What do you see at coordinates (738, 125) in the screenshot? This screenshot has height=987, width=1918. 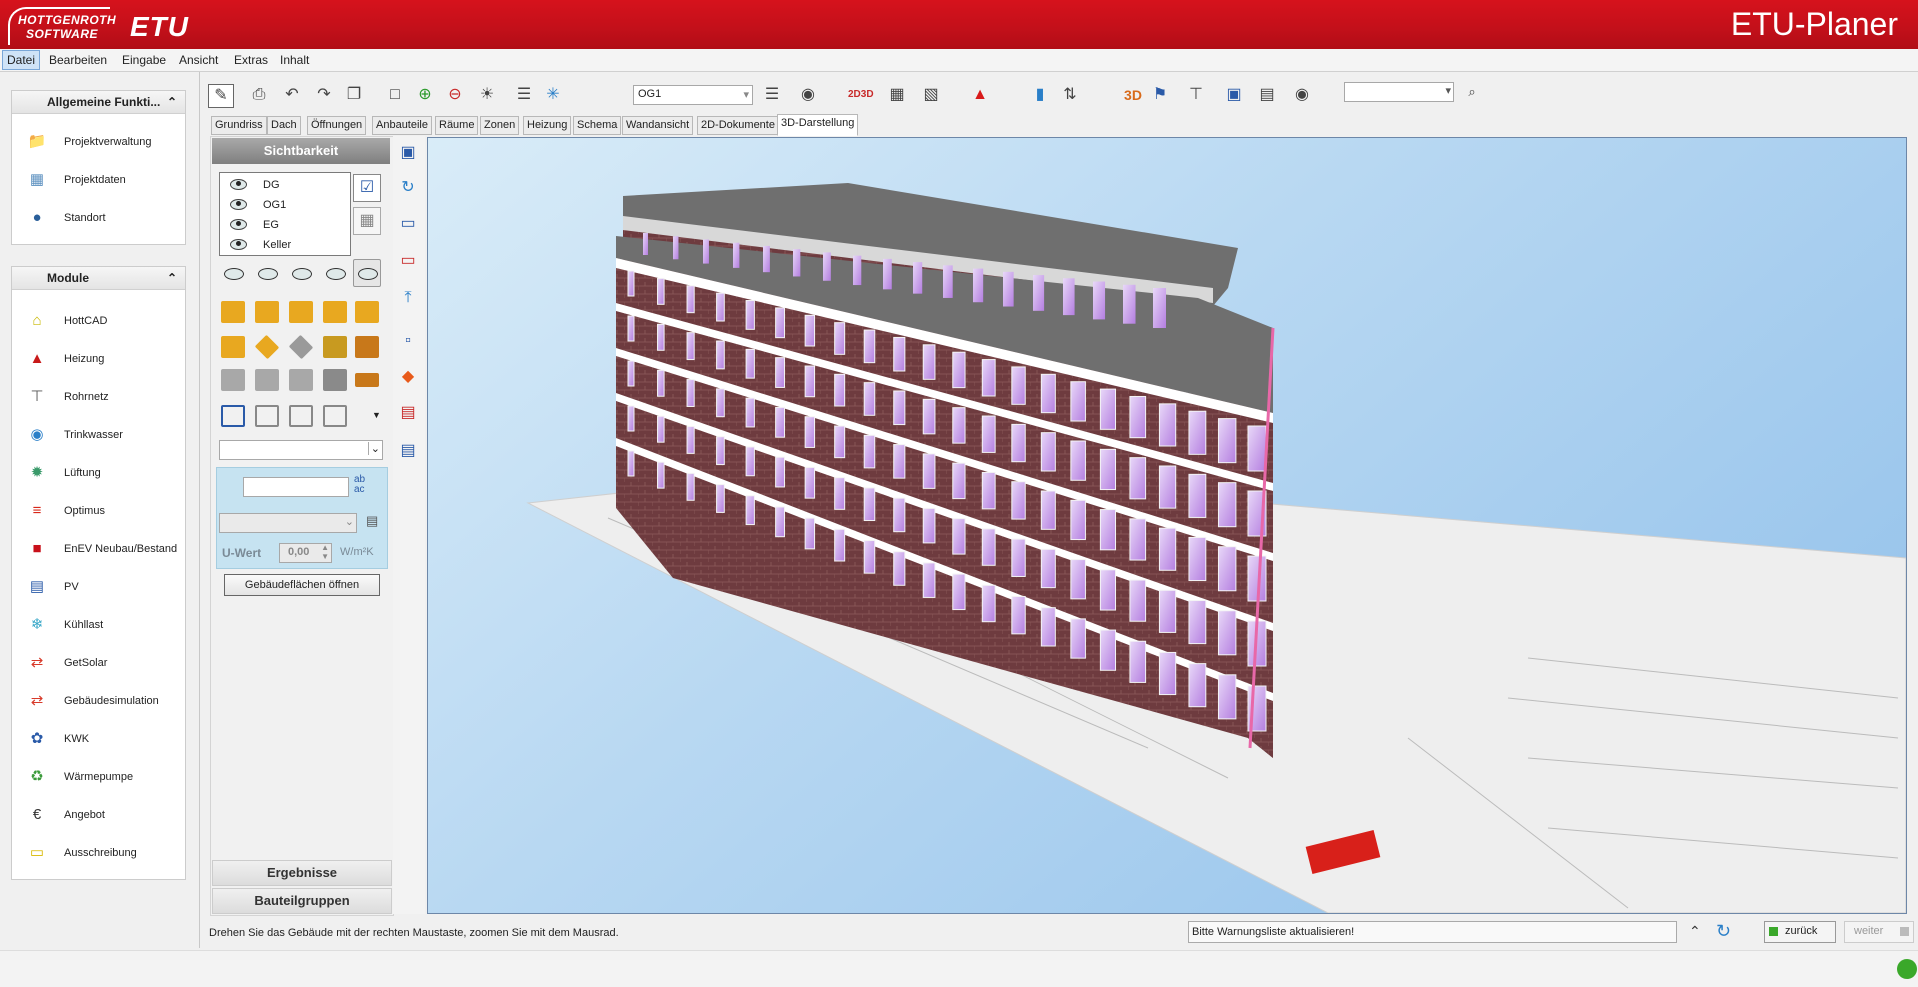 I see `tab-2d-dokumente: 2D-Dokumente` at bounding box center [738, 125].